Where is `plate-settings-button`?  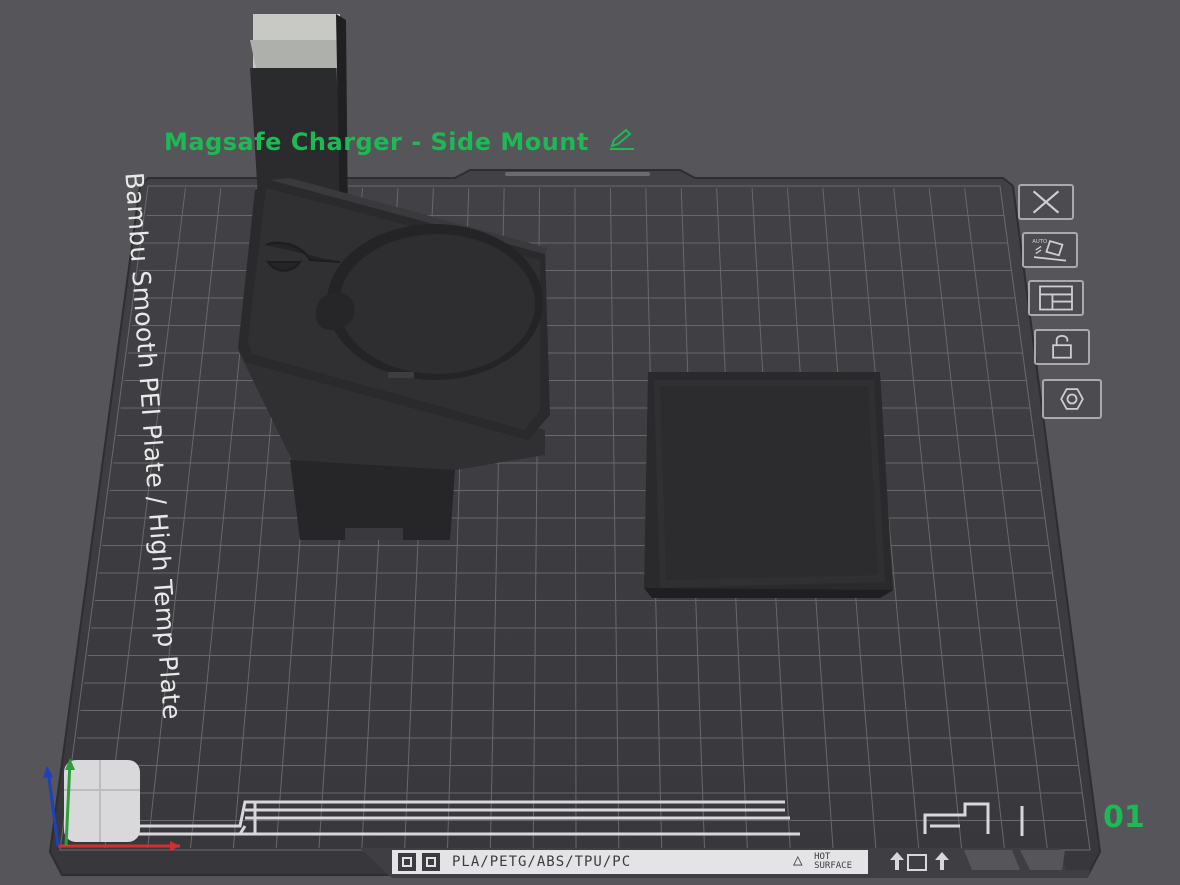
plate-settings-button is located at coordinates (1072, 399).